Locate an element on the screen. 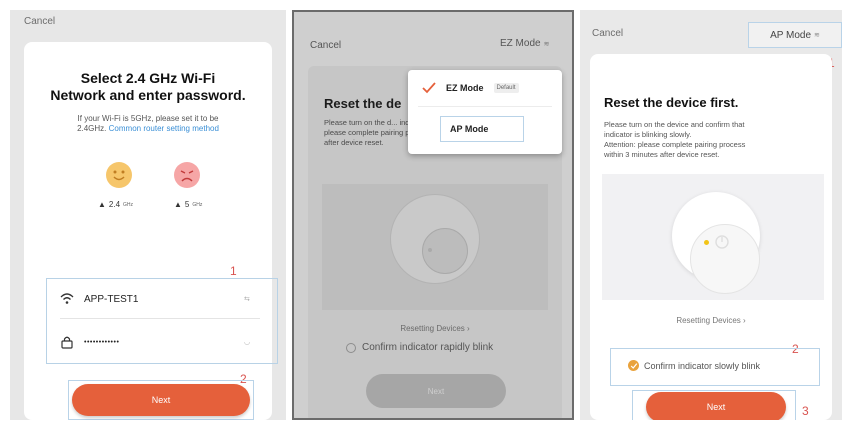 Image resolution: width=846 pixels, height=429 pixels. confirm-label: Confirm indicator rapidly blink is located at coordinates (428, 347).